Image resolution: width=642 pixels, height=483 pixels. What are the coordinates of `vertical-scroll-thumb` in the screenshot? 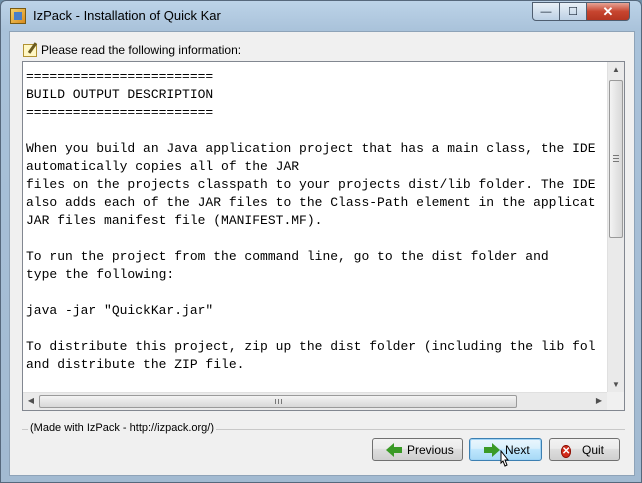 It's located at (616, 159).